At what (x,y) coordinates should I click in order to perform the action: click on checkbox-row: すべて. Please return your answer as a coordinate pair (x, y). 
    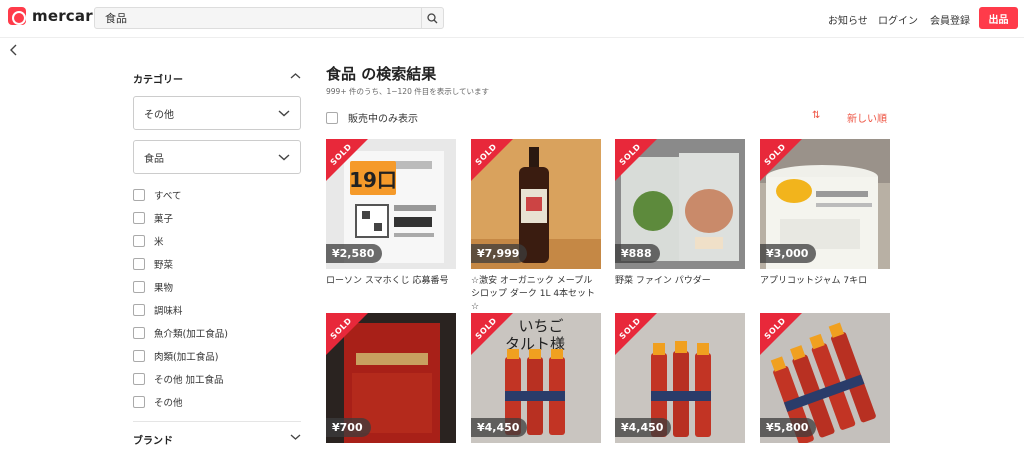
    Looking at the image, I should click on (157, 195).